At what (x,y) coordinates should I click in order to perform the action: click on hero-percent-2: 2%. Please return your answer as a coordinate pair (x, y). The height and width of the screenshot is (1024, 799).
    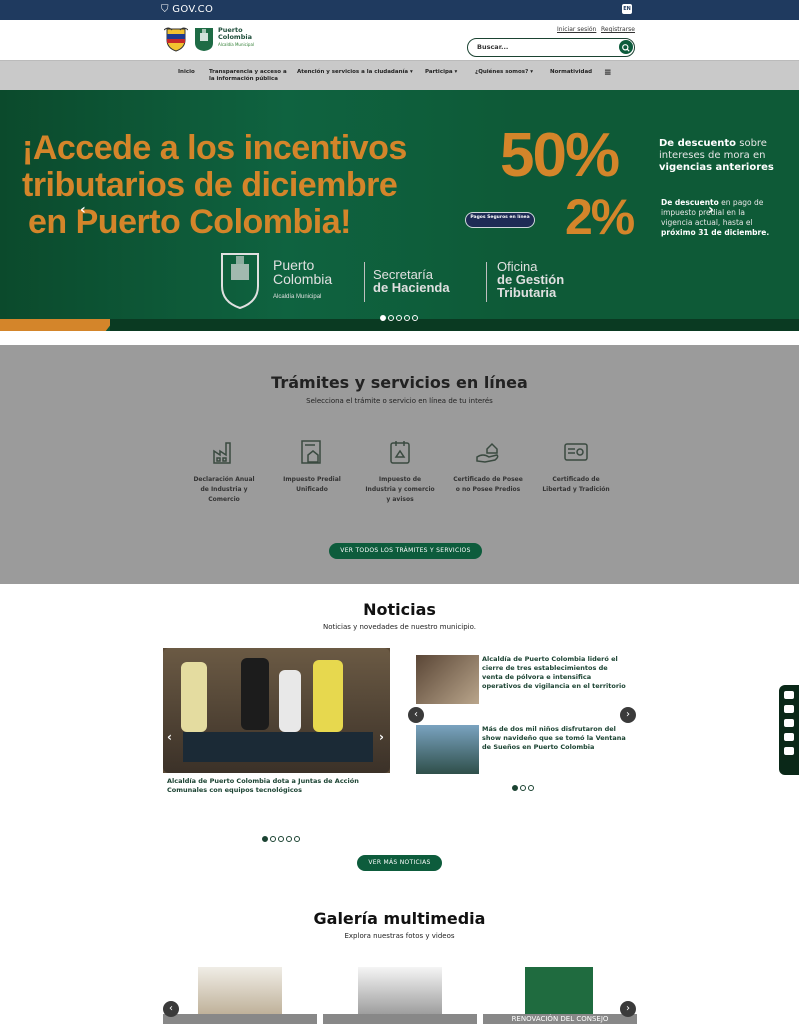
    Looking at the image, I should click on (600, 217).